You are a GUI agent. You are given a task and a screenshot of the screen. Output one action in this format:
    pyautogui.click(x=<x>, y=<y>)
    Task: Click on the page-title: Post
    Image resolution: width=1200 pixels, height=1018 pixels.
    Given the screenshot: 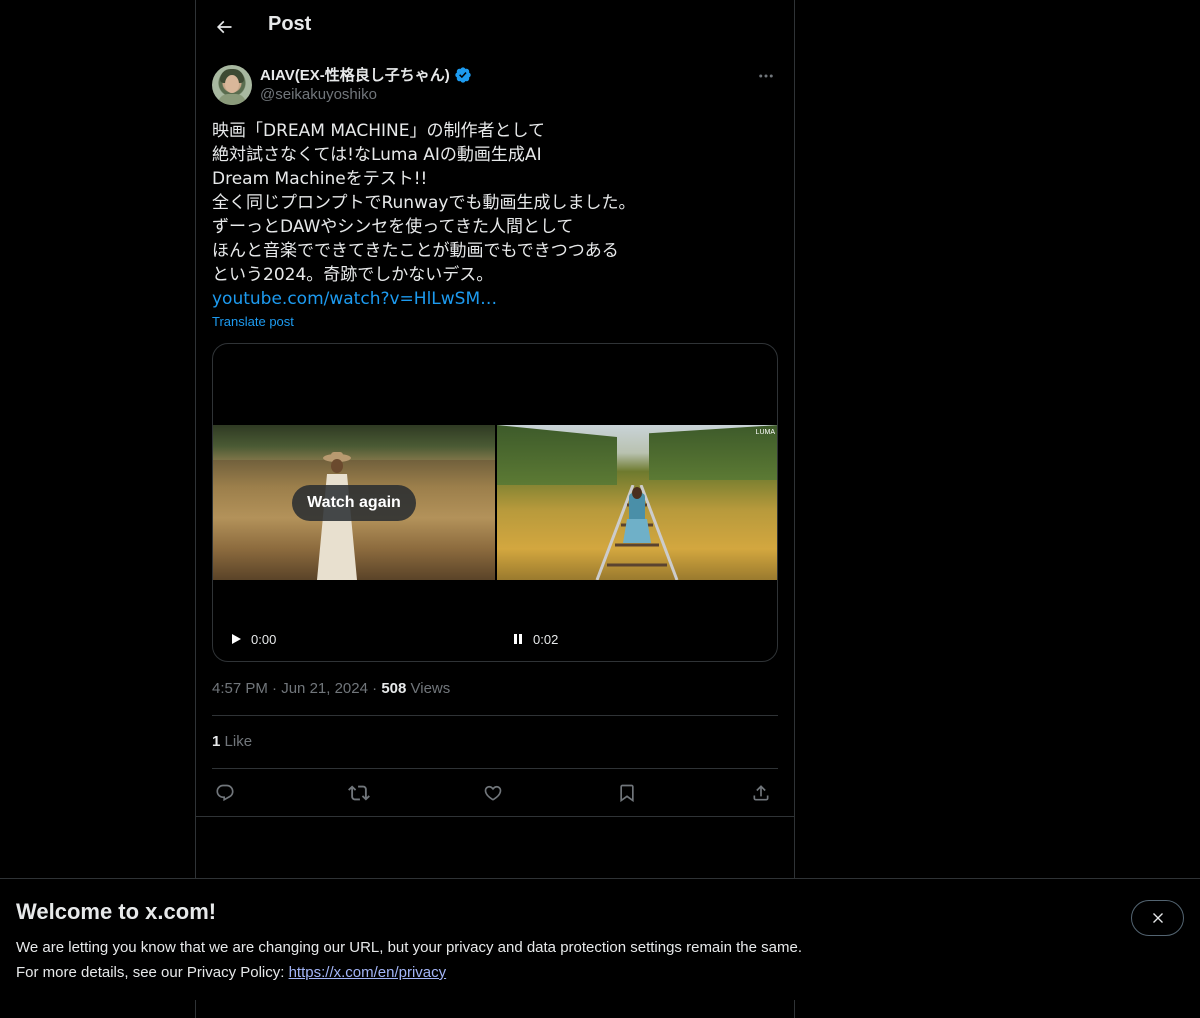 What is the action you would take?
    pyautogui.click(x=290, y=24)
    